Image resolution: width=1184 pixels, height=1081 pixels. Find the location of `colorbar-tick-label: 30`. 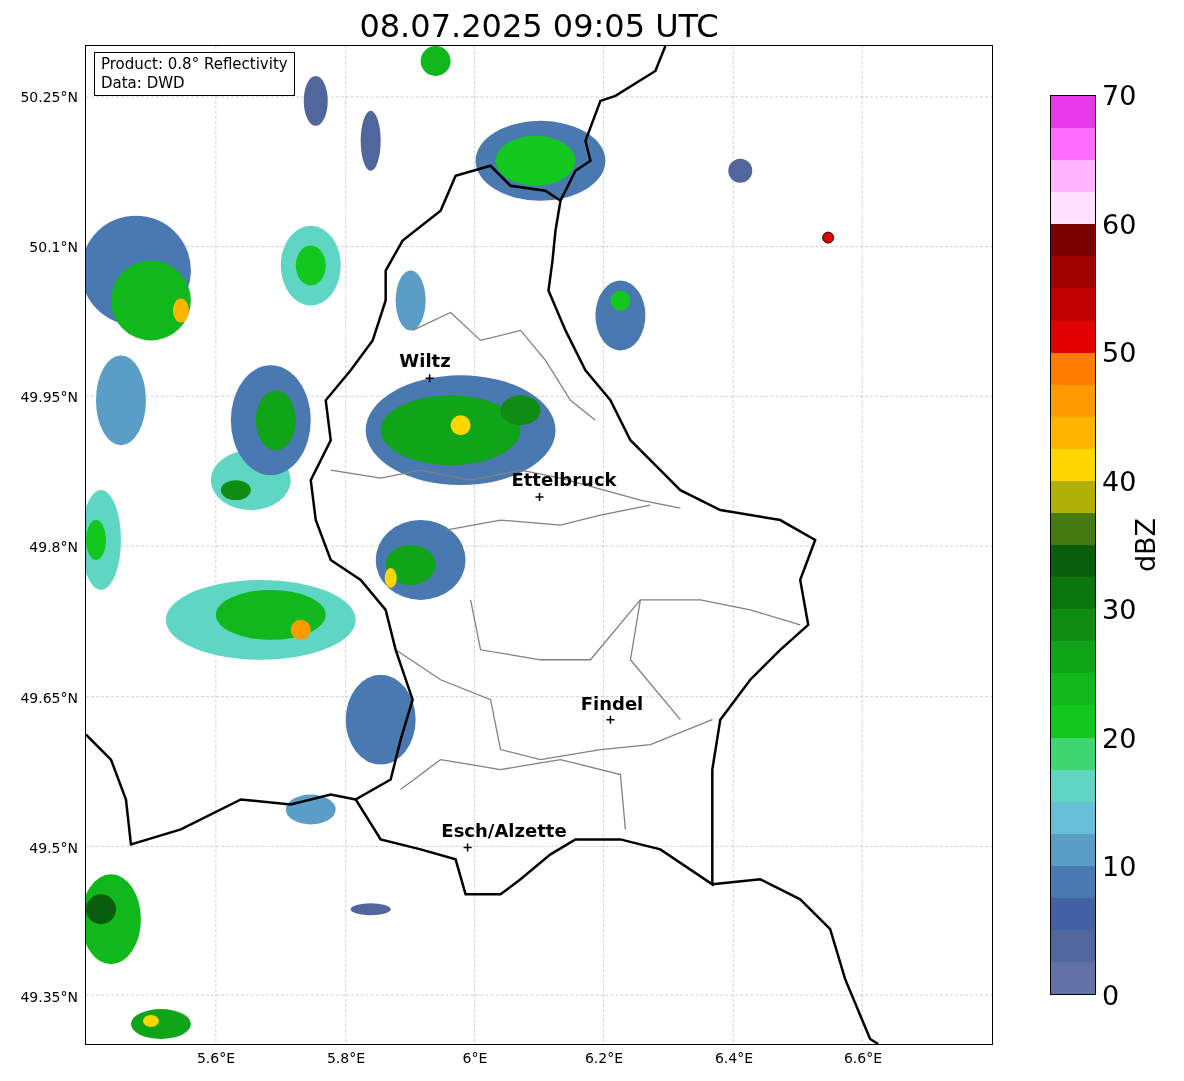

colorbar-tick-label: 30 is located at coordinates (1119, 609).